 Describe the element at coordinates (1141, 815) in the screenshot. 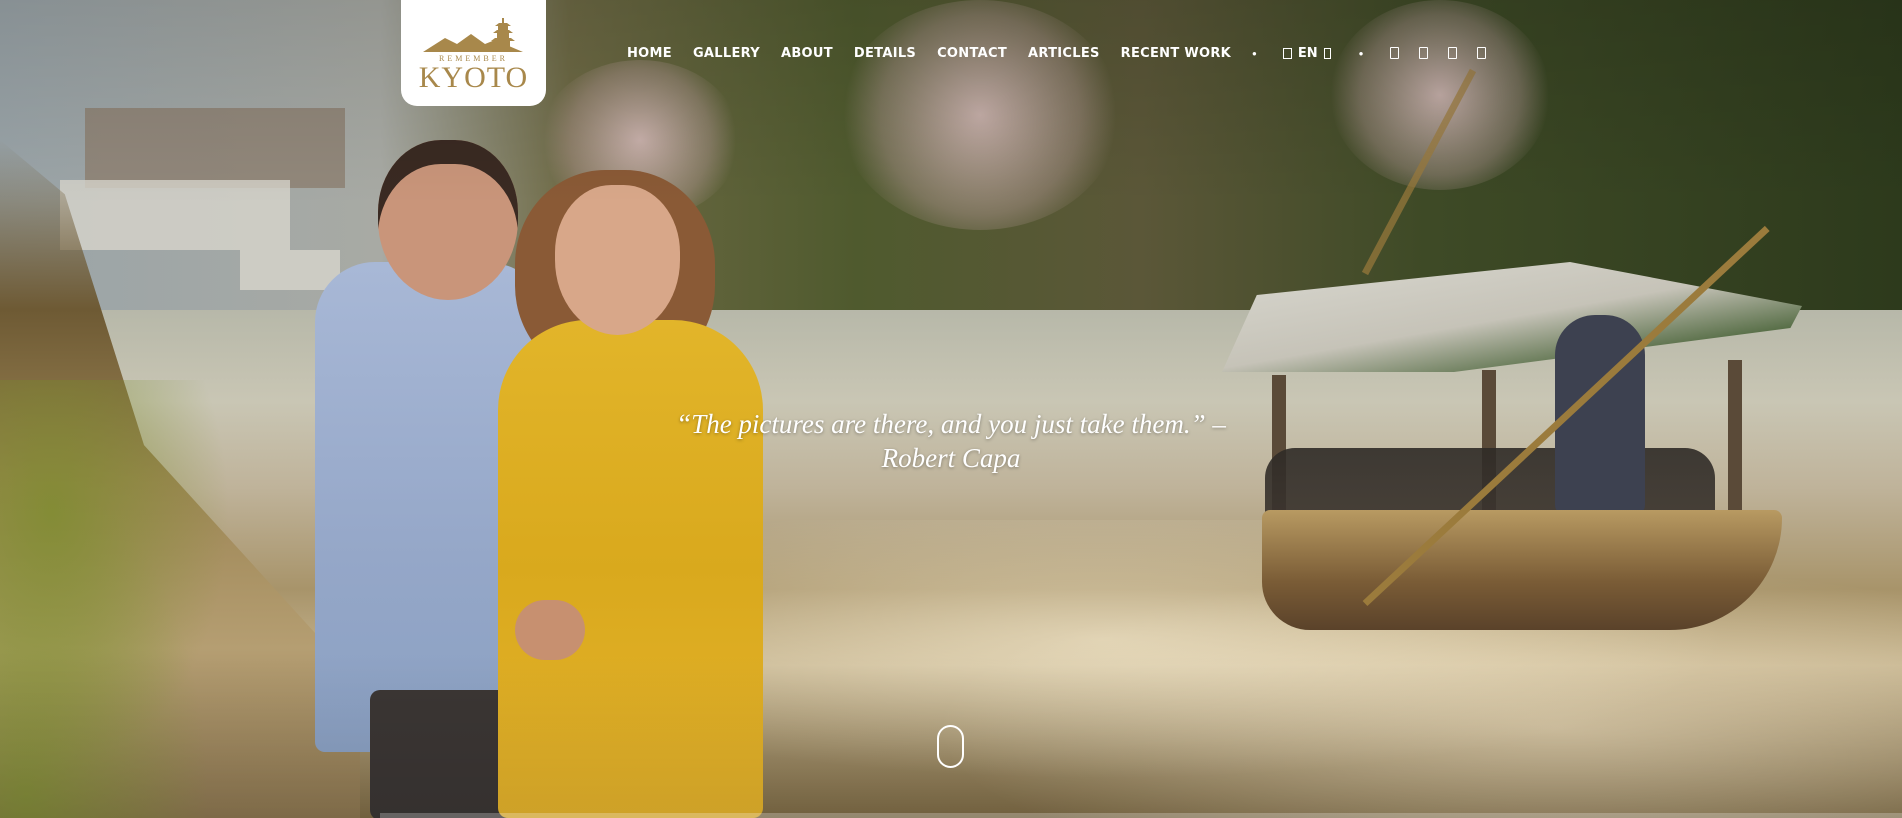

I see `section-bottom-edge` at that location.